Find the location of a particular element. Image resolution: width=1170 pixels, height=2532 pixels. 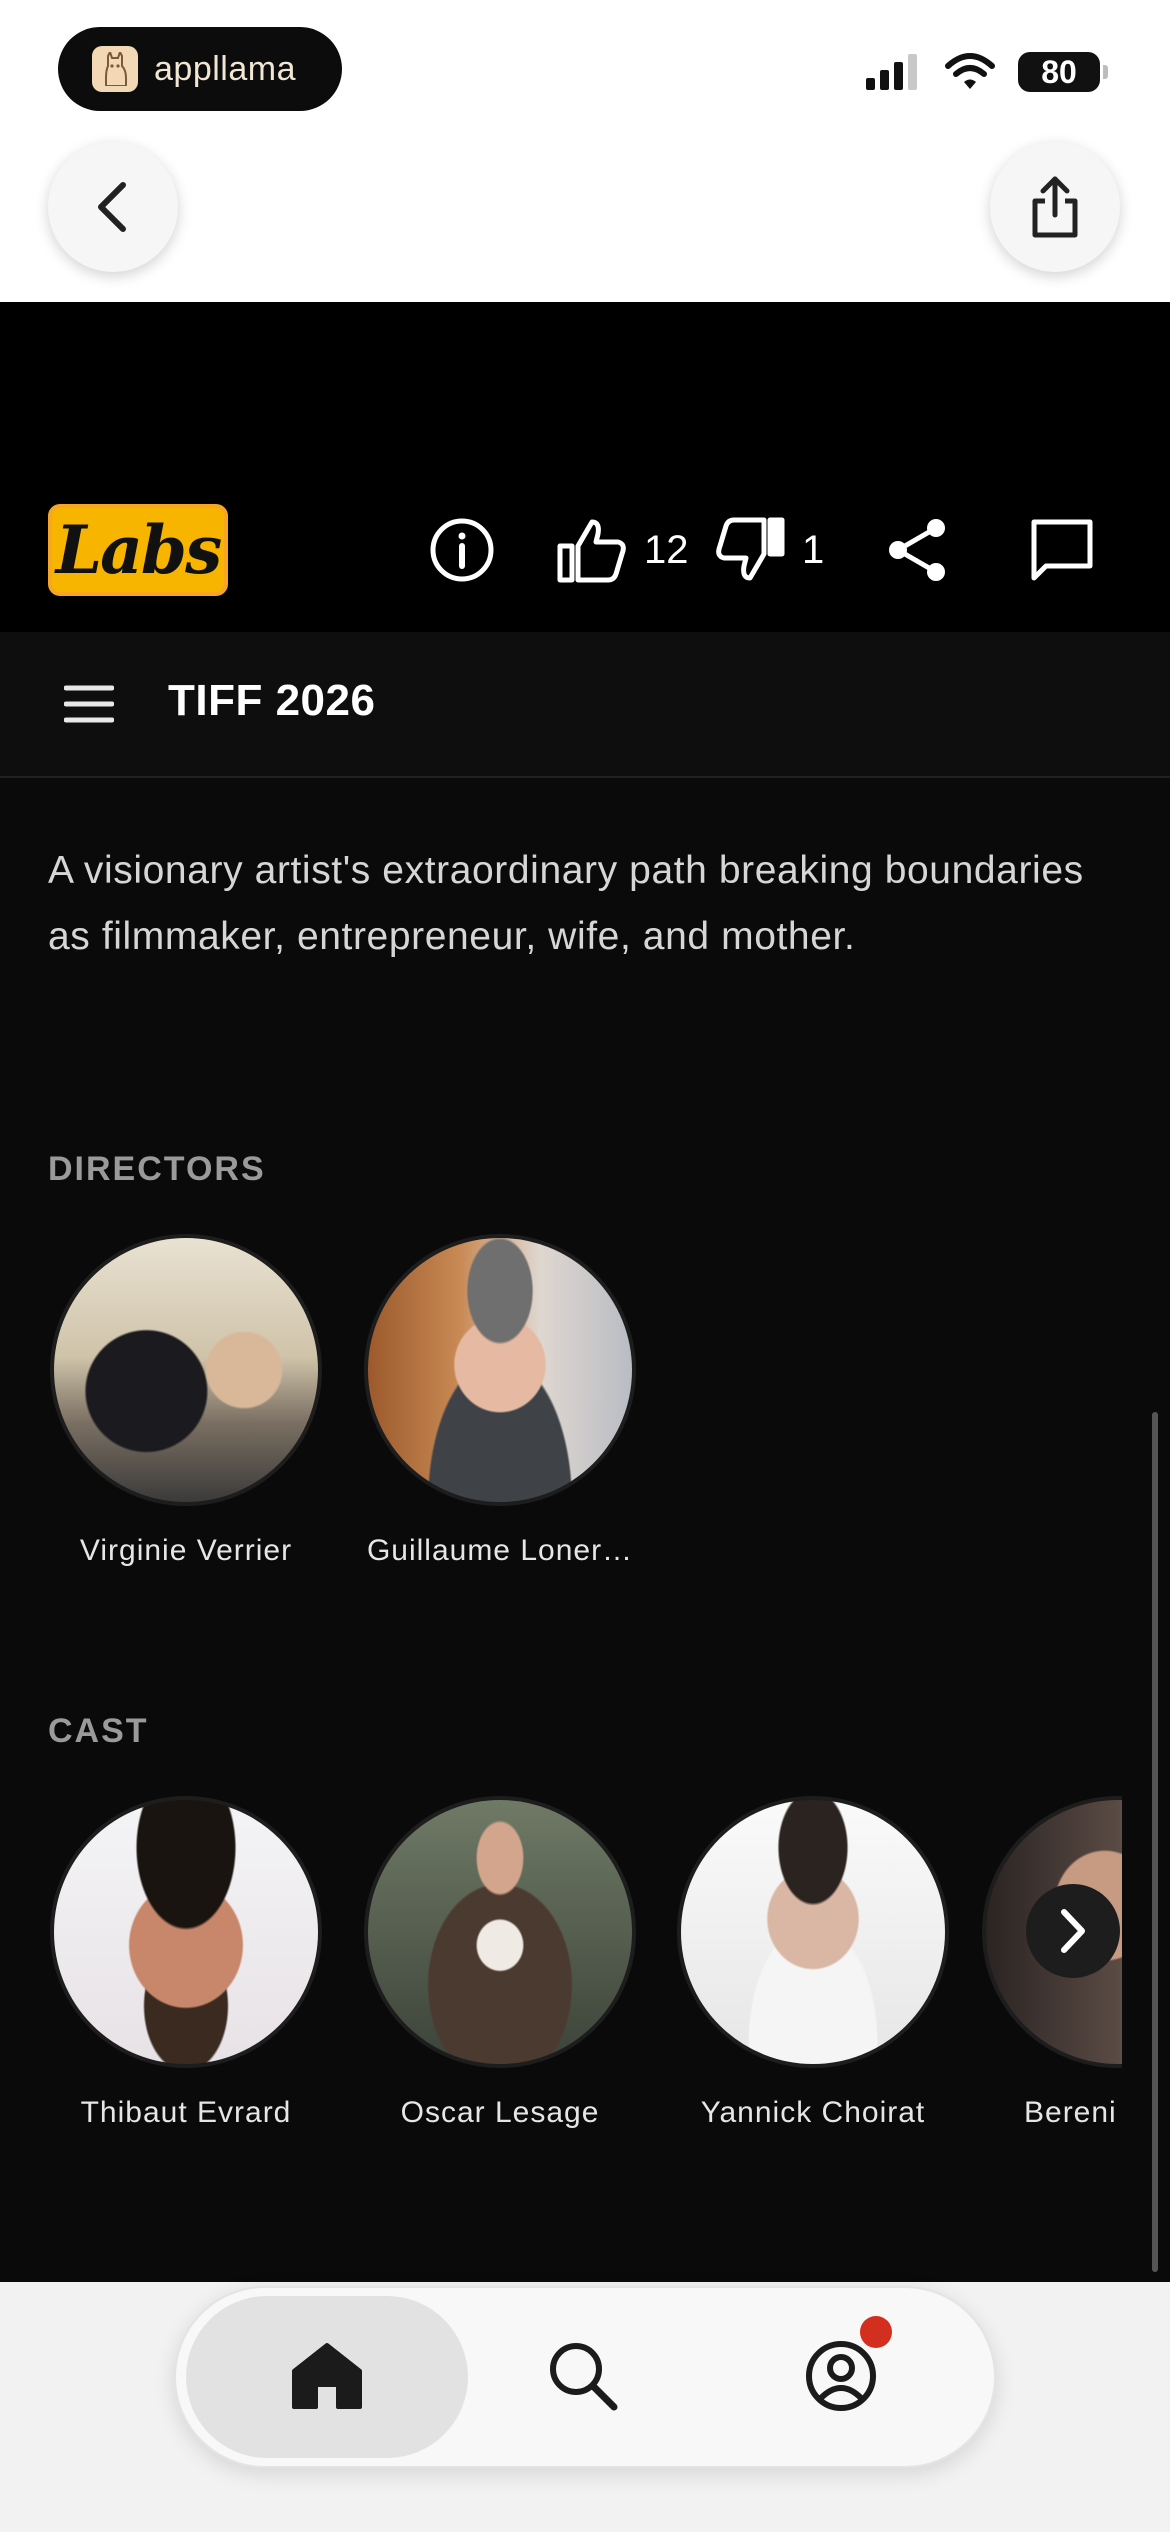

info-button is located at coordinates (462, 550).